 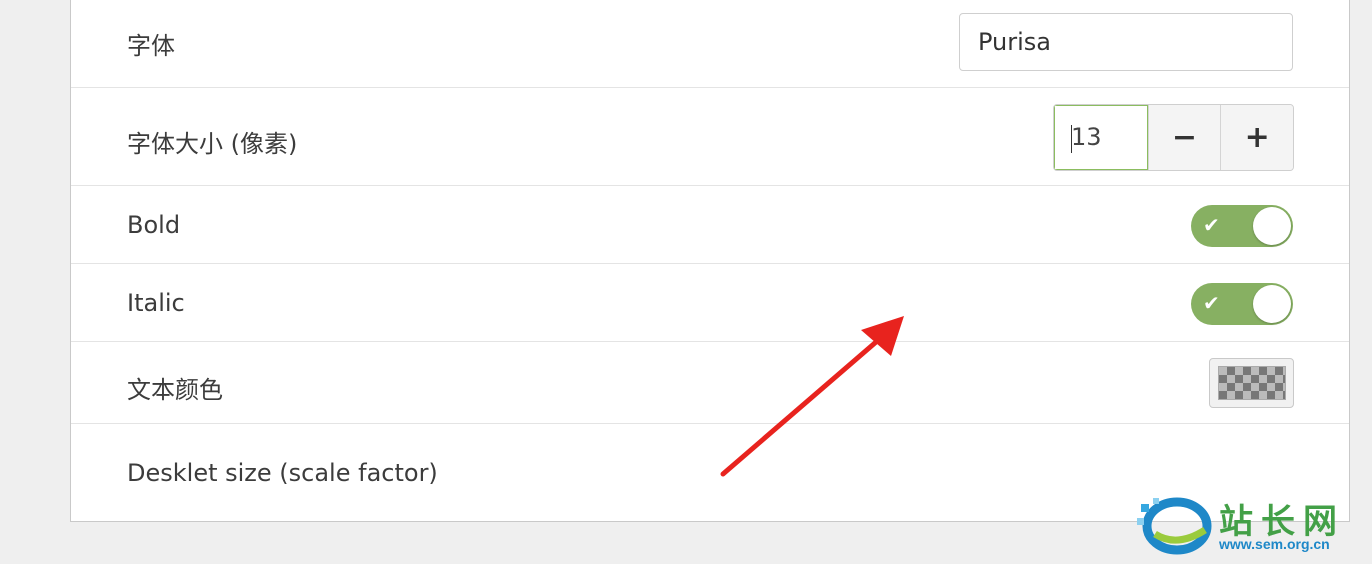 I want to click on transparent-swatch-icon, so click(x=1251, y=383).